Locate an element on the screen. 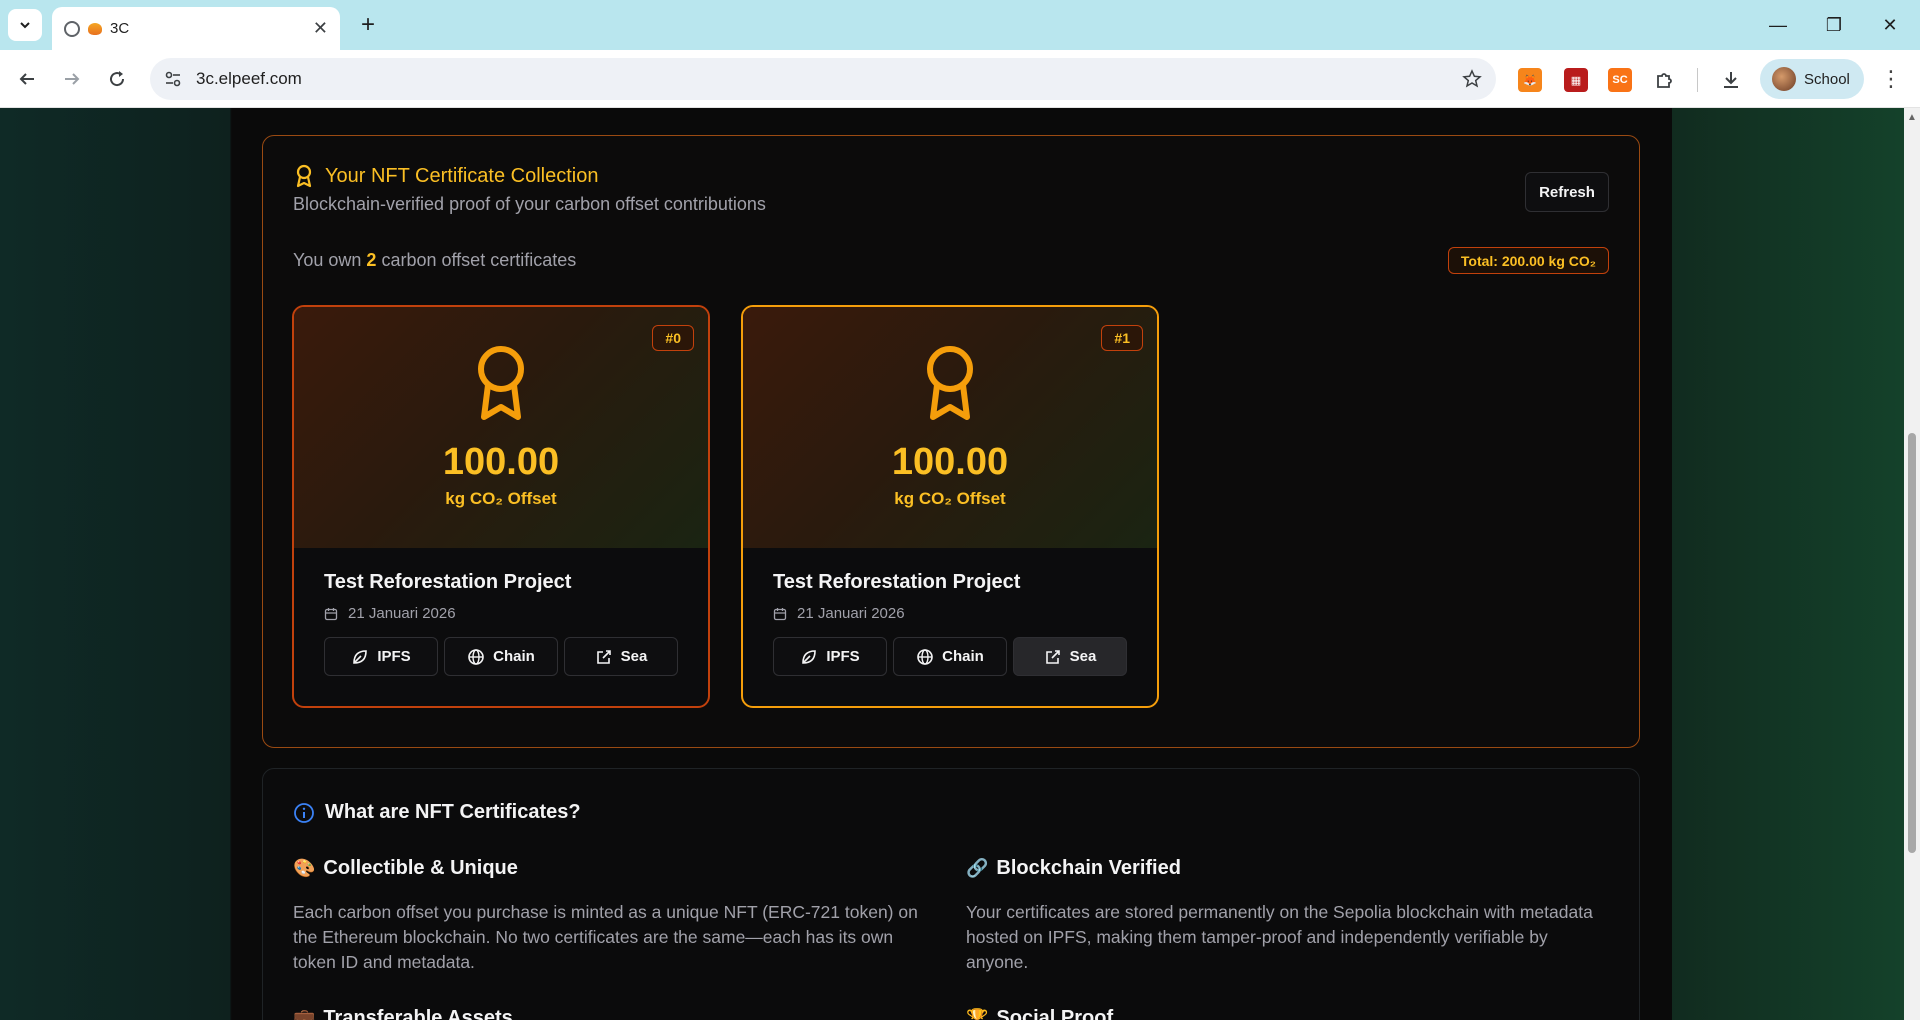 The width and height of the screenshot is (1920, 1020). refresh-button: Refresh is located at coordinates (1567, 192).